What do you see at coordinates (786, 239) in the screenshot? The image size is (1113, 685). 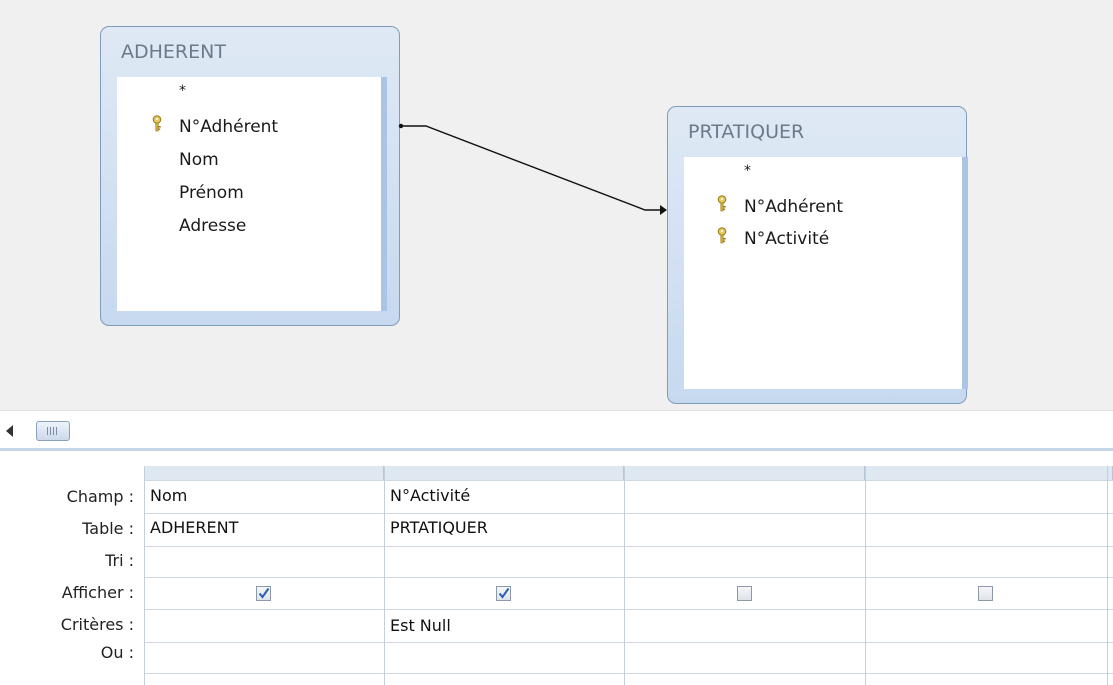 I see `field-item: N°Activité` at bounding box center [786, 239].